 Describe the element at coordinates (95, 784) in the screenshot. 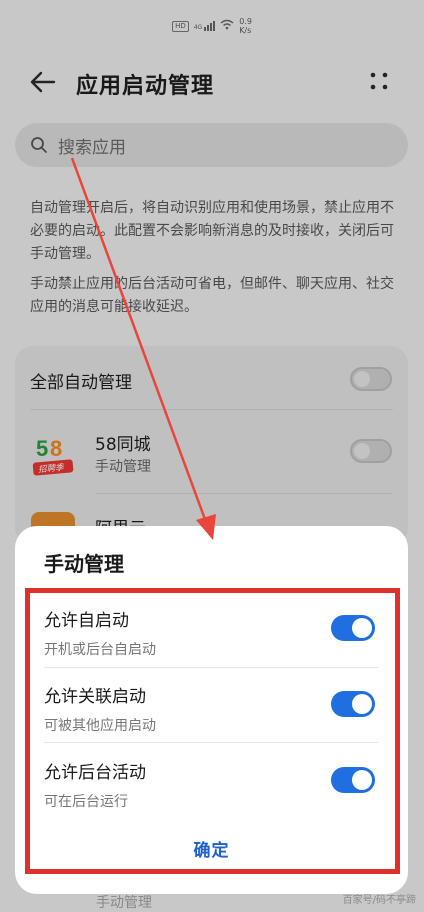

I see `option-allow-background-activity: 允许后台活动 可在后台运行` at that location.